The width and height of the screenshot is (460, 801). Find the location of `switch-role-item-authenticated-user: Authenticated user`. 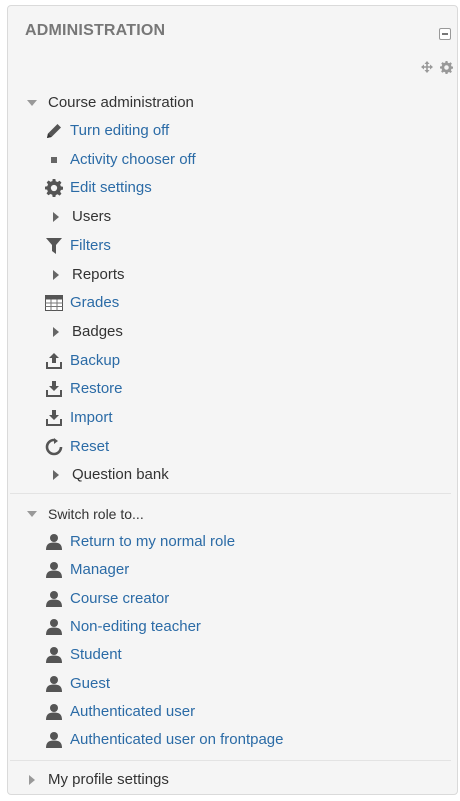

switch-role-item-authenticated-user: Authenticated user is located at coordinates (119, 712).